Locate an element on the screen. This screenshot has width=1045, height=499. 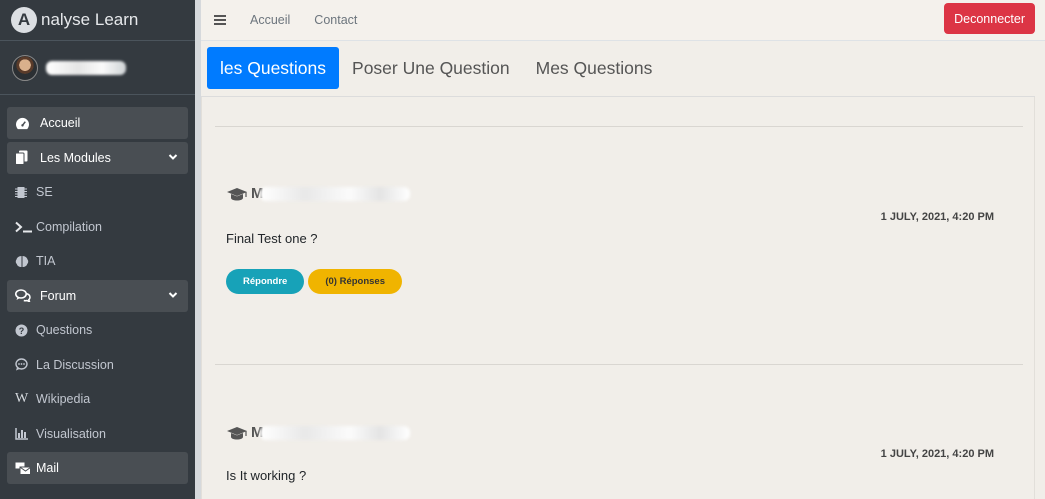
reply-button: Répondre is located at coordinates (265, 281).